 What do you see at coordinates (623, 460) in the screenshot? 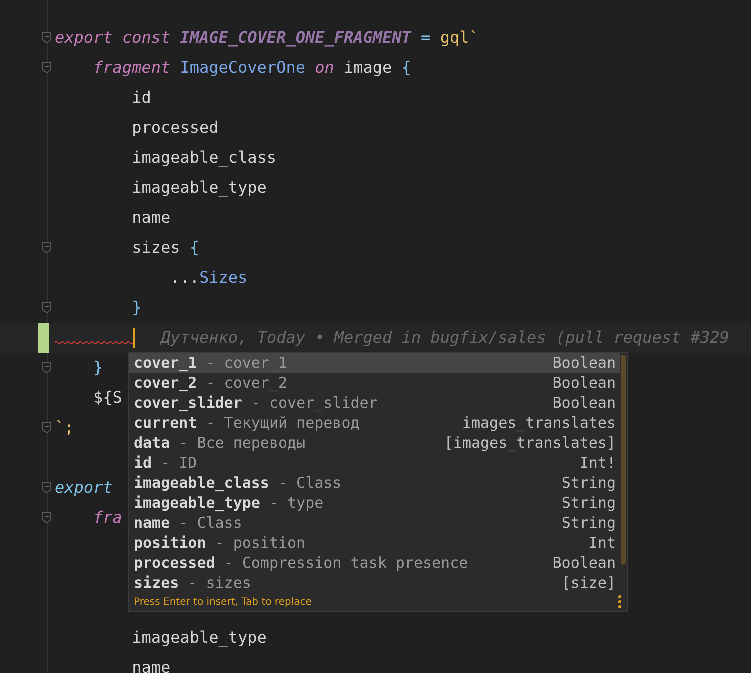
I see `scrollbar-thumb` at bounding box center [623, 460].